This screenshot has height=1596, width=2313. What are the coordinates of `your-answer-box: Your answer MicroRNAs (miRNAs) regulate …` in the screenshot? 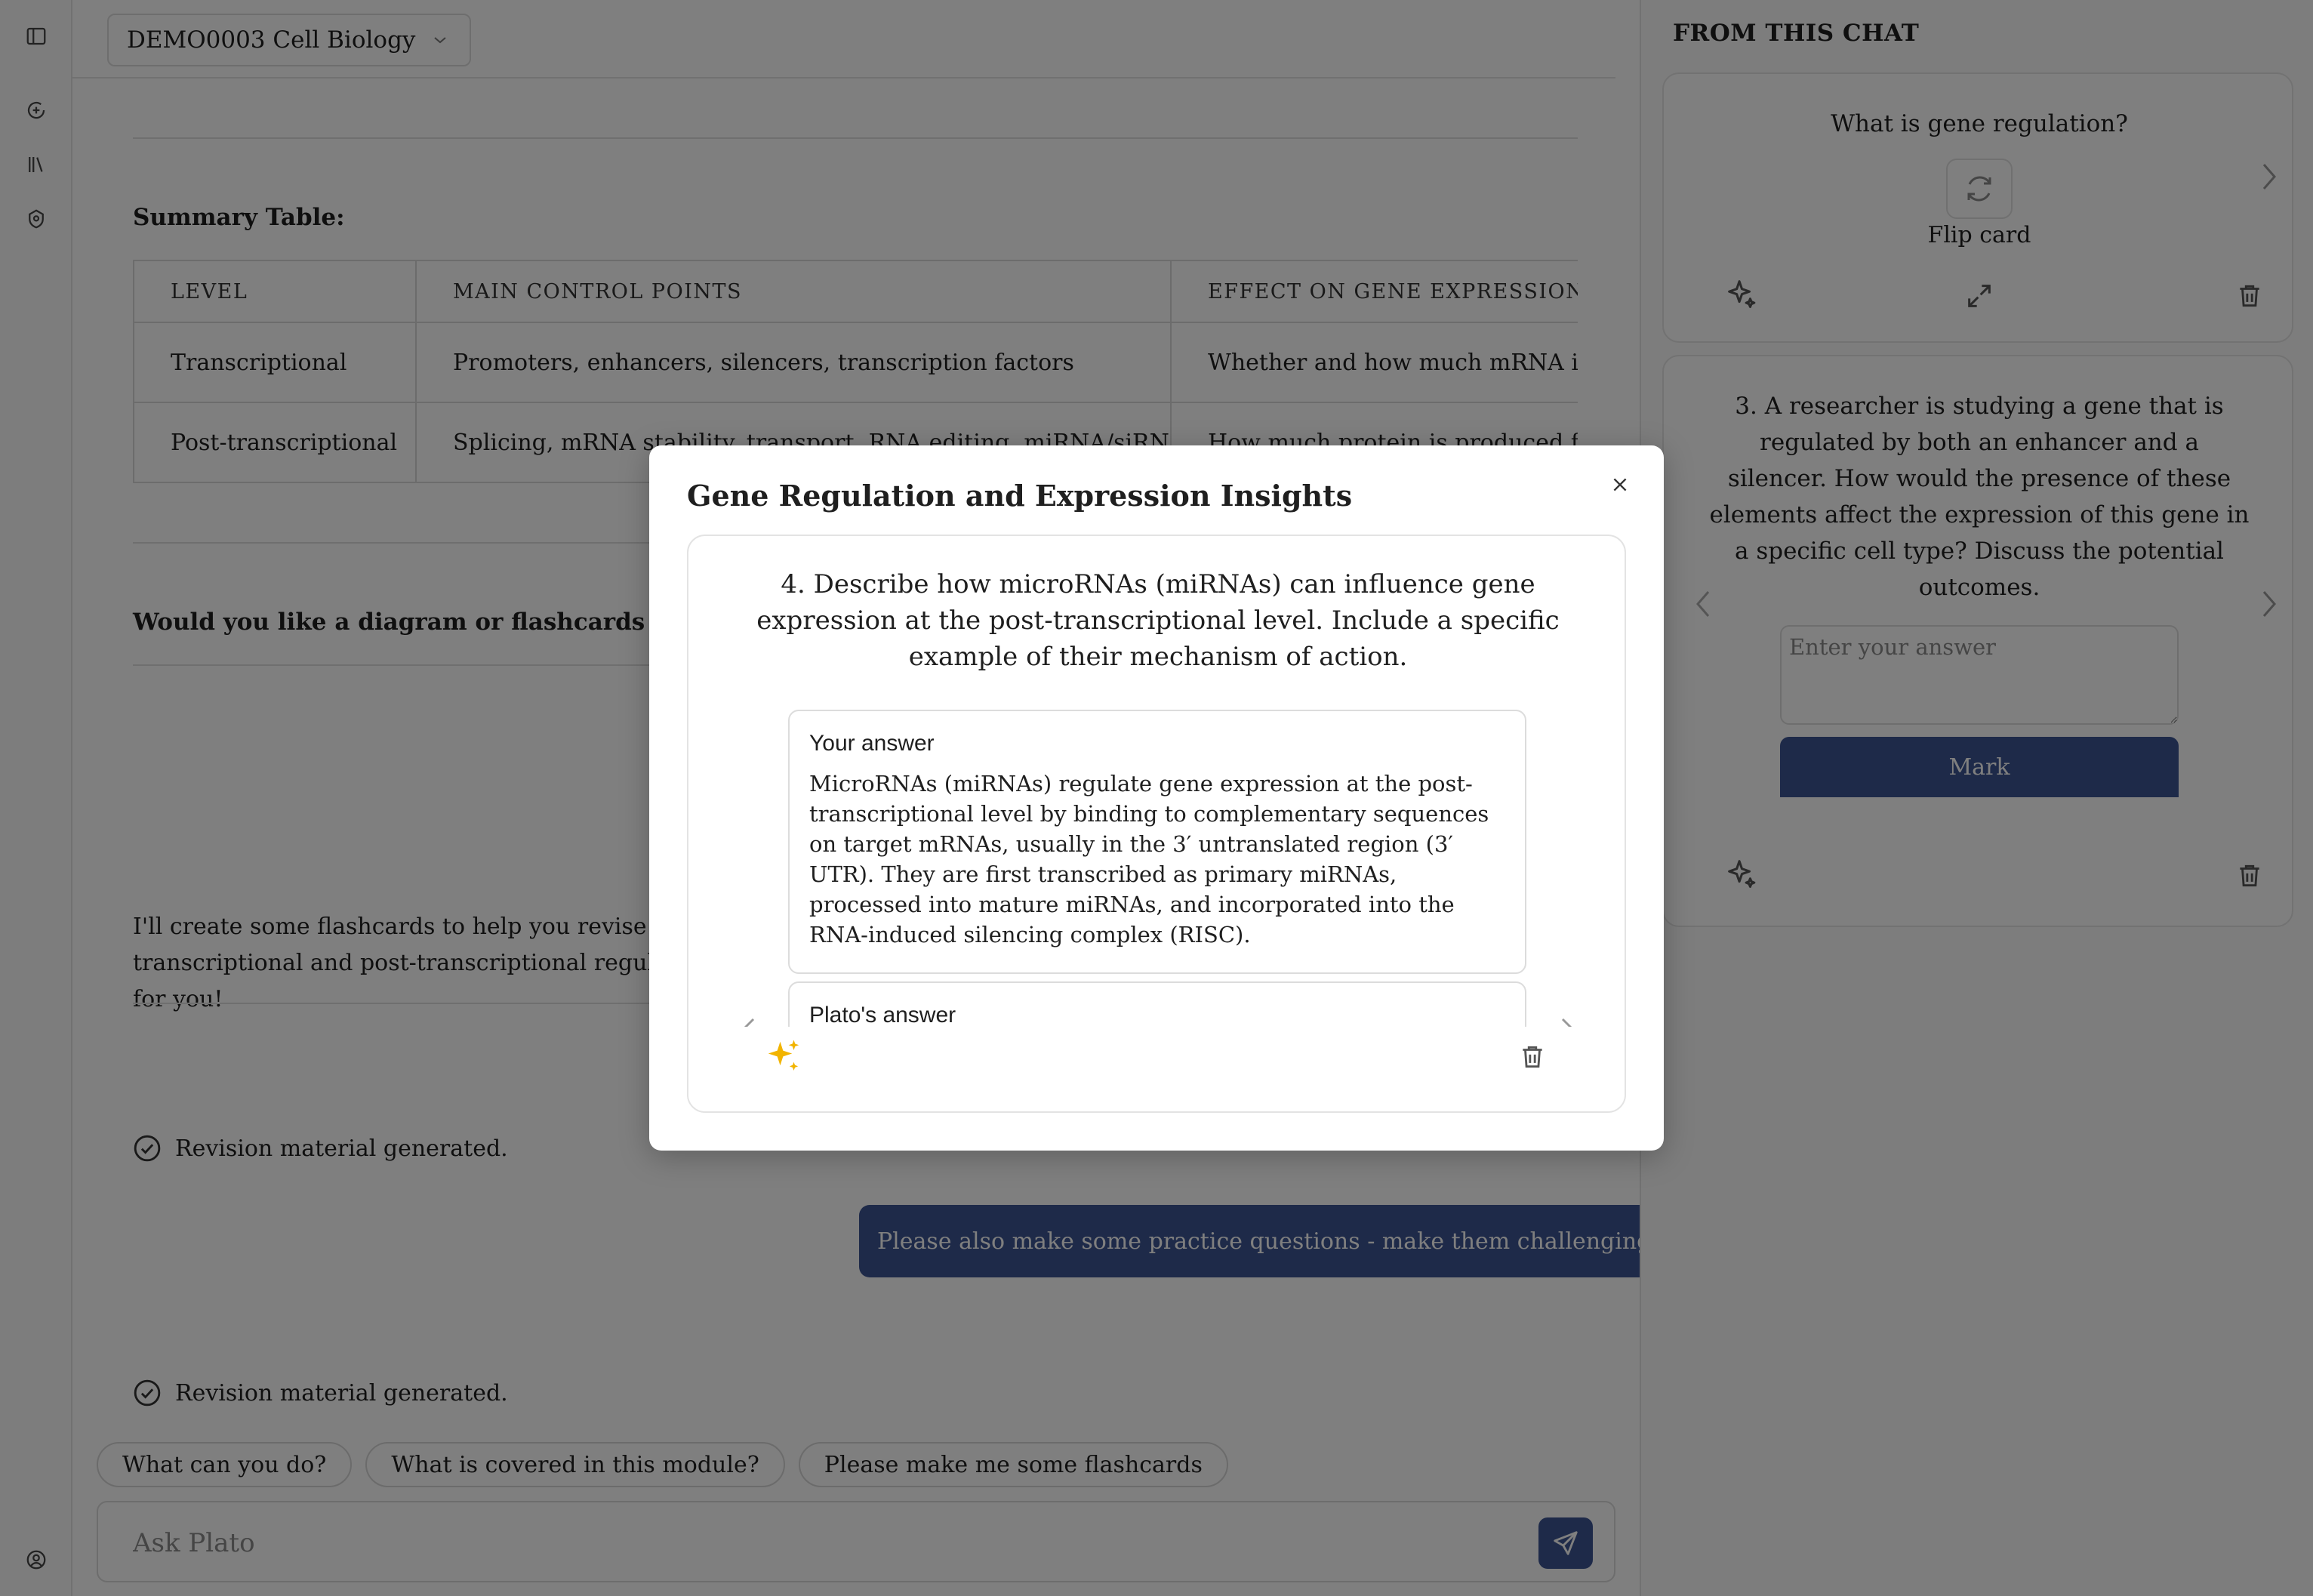 It's located at (1157, 842).